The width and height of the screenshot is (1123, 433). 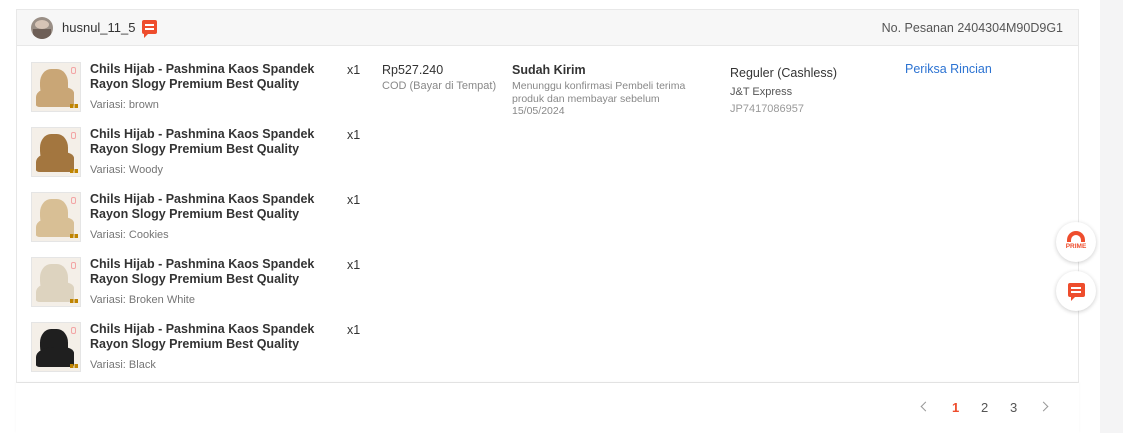 What do you see at coordinates (1076, 246) in the screenshot?
I see `prime-label: PRIME` at bounding box center [1076, 246].